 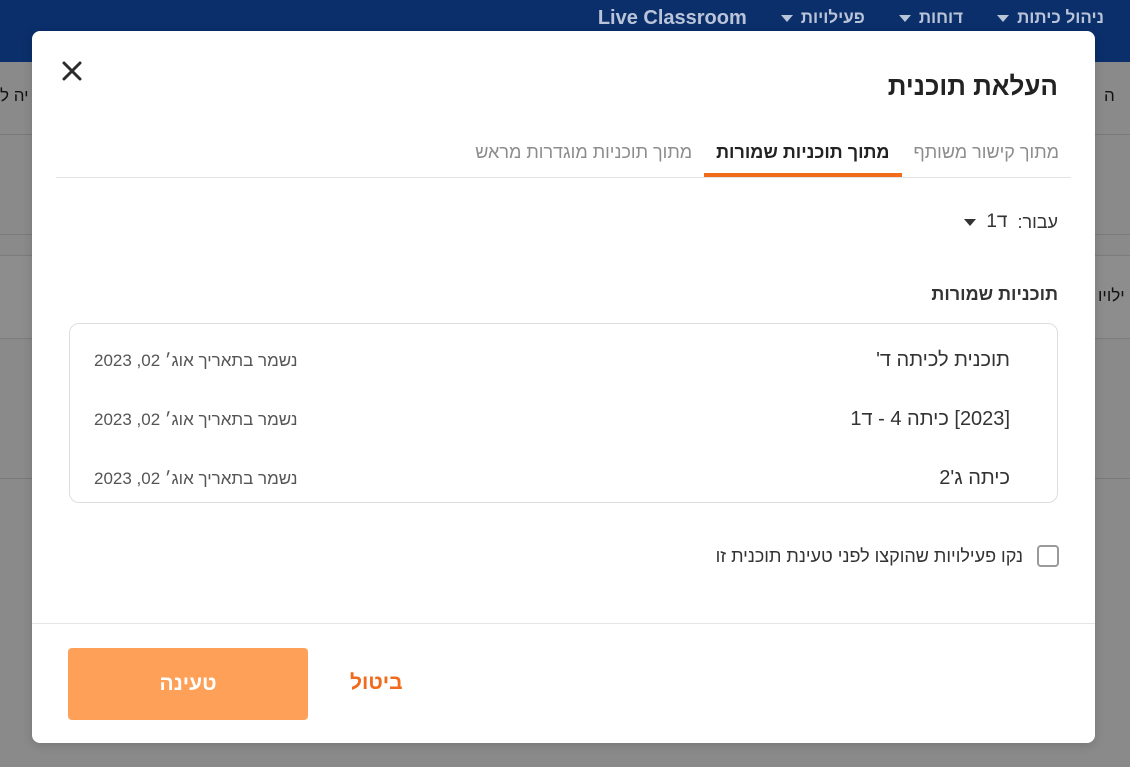 I want to click on close-icon, so click(x=72, y=71).